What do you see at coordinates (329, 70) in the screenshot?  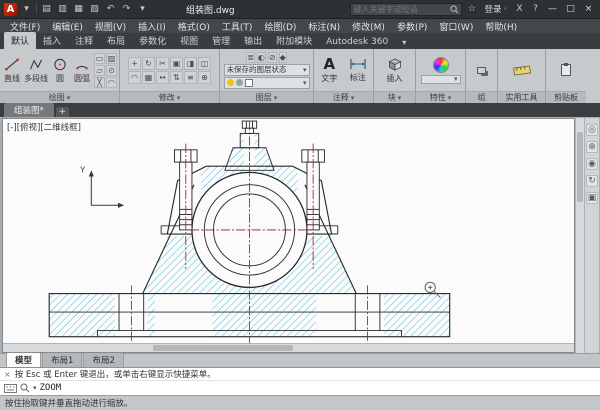 I see `text-tool-button: A 文字` at bounding box center [329, 70].